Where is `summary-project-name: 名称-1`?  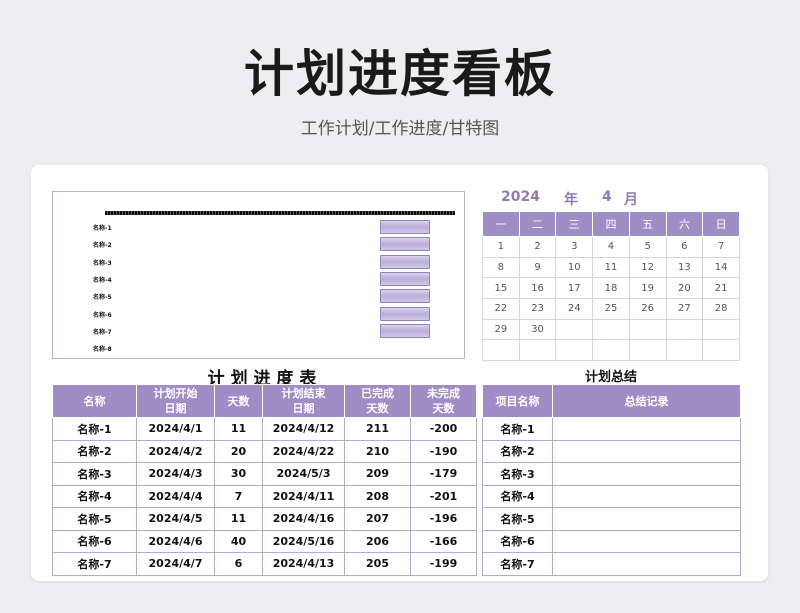 summary-project-name: 名称-1 is located at coordinates (517, 429).